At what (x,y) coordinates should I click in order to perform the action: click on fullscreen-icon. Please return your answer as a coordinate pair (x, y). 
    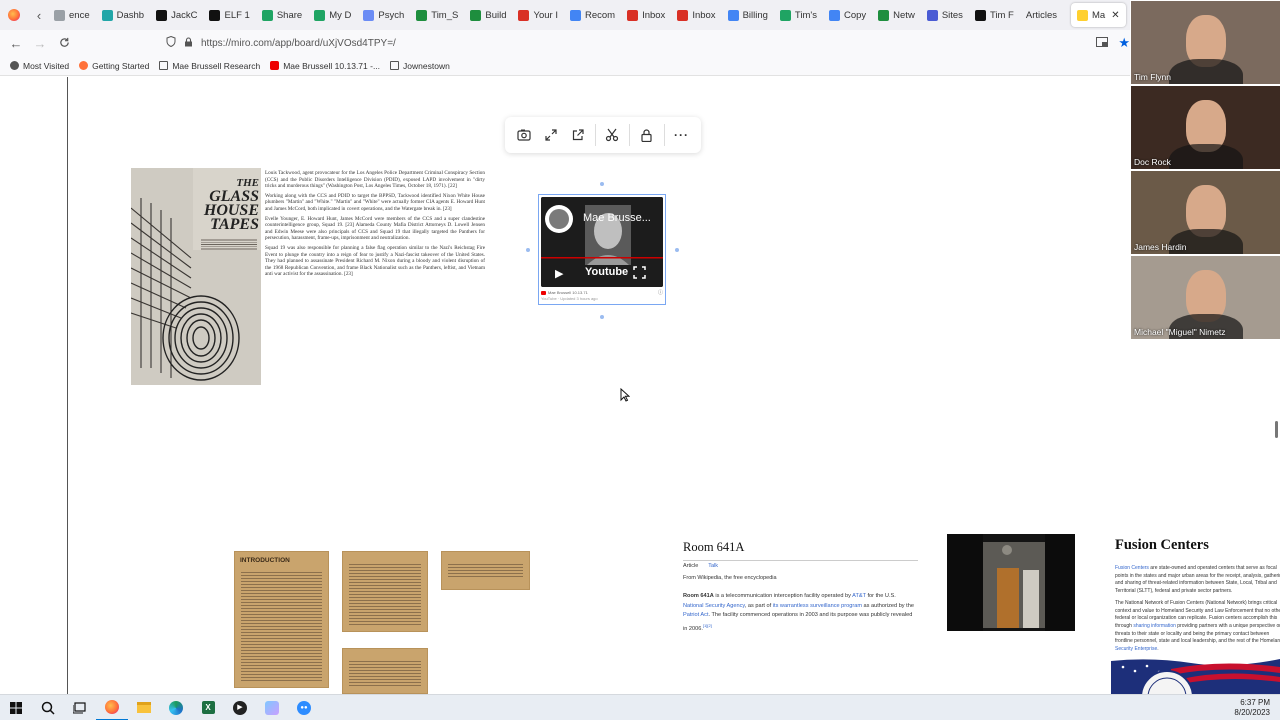
    Looking at the image, I should click on (639, 274).